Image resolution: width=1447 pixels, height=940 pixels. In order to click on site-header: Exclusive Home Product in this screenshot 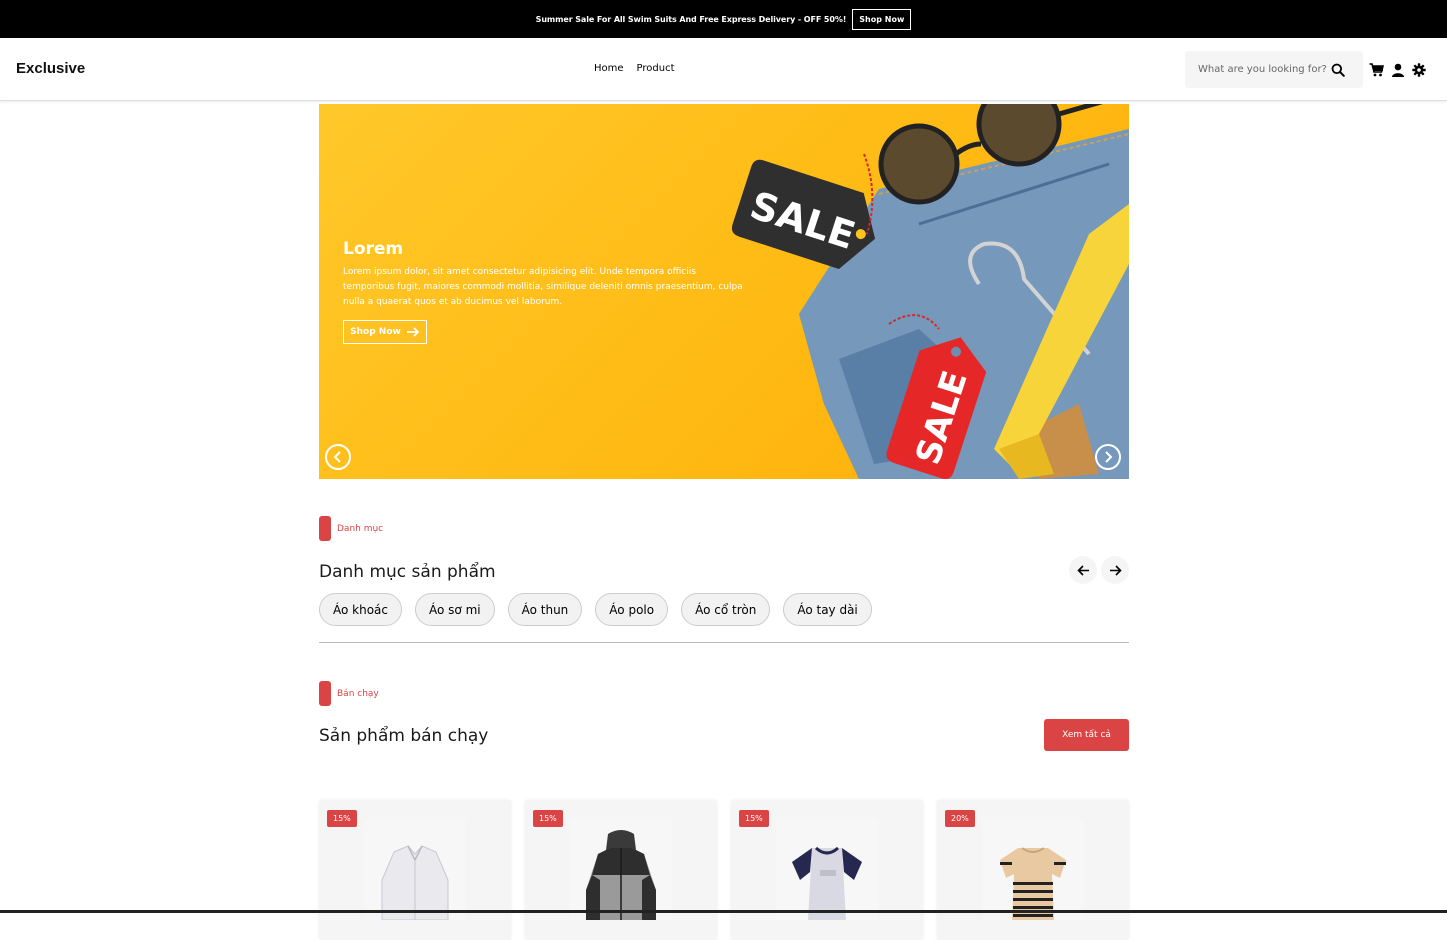, I will do `click(723, 69)`.